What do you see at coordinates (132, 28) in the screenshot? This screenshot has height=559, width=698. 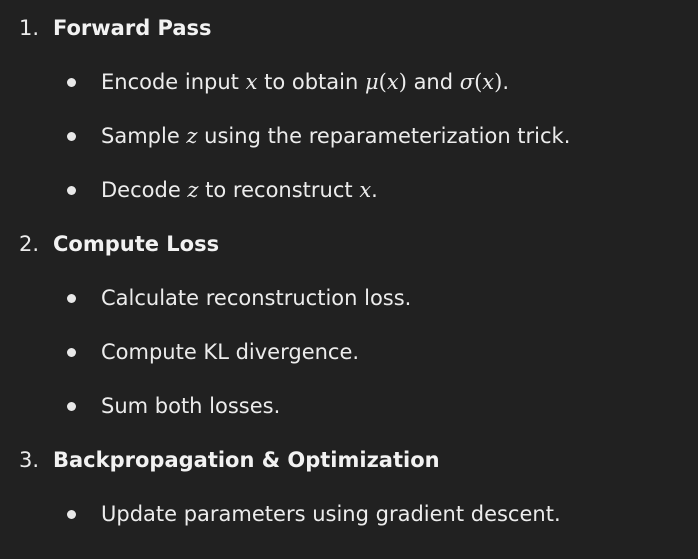 I see `step-title: Forward Pass` at bounding box center [132, 28].